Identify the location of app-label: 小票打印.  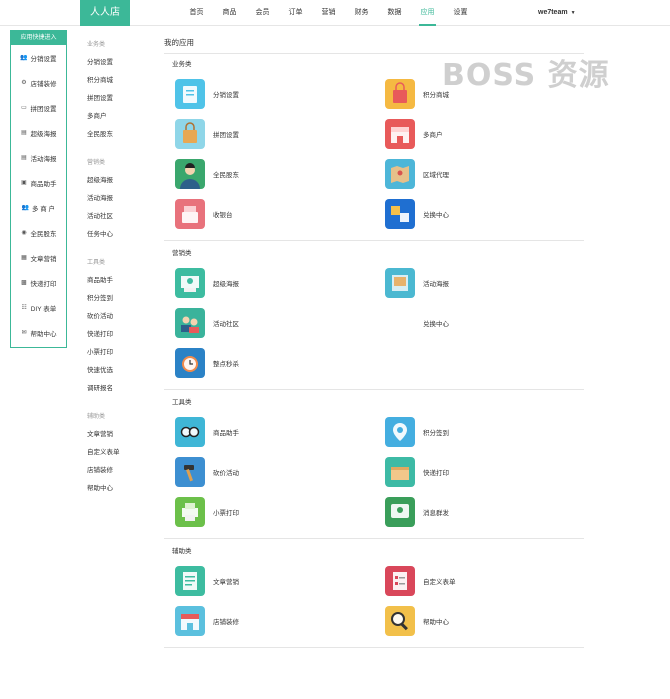
(226, 513).